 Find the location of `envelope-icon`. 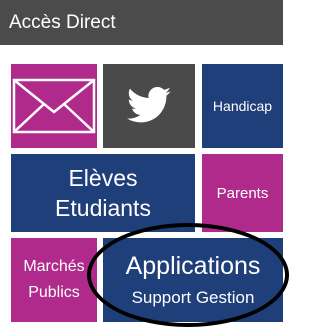

envelope-icon is located at coordinates (54, 106).